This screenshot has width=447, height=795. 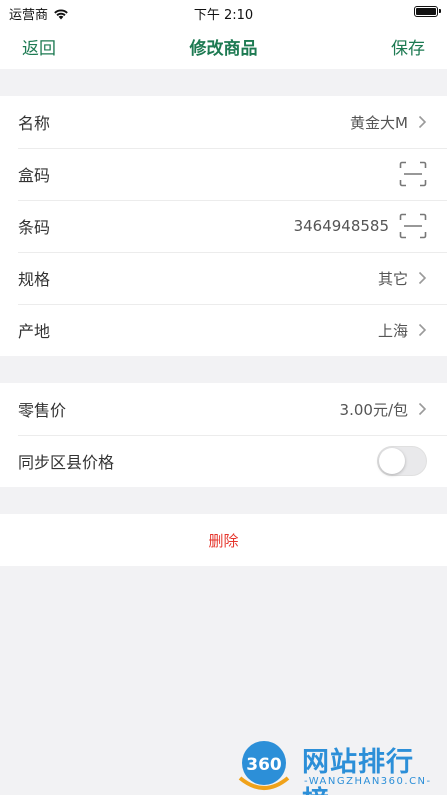 What do you see at coordinates (39, 46) in the screenshot?
I see `back-button: 返回` at bounding box center [39, 46].